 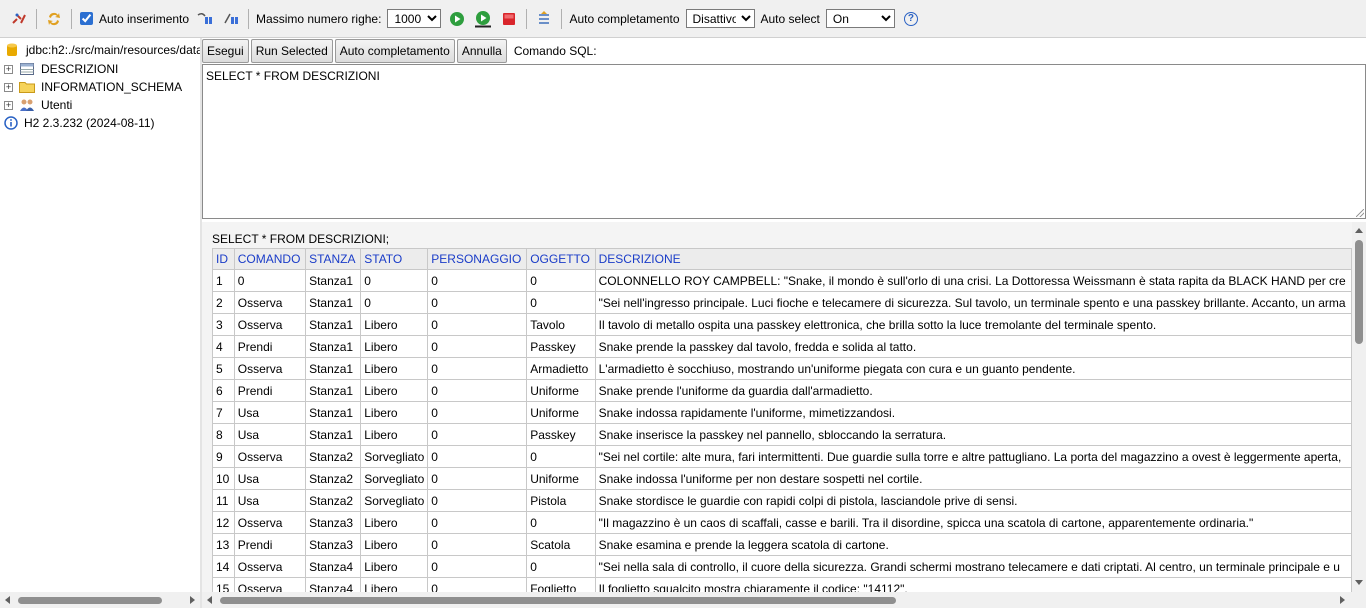 I want to click on table-cell: 9, so click(x=223, y=456).